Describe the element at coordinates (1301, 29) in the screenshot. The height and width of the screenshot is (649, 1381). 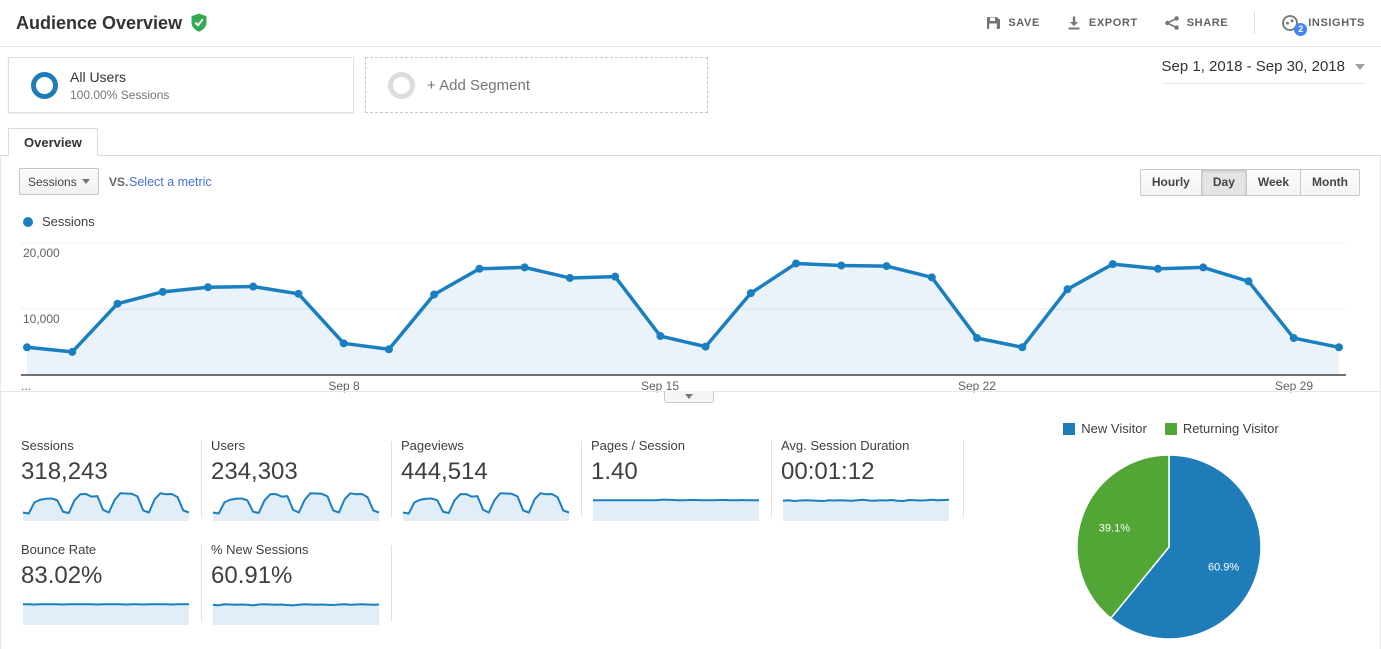
I see `insights-badge: 2` at that location.